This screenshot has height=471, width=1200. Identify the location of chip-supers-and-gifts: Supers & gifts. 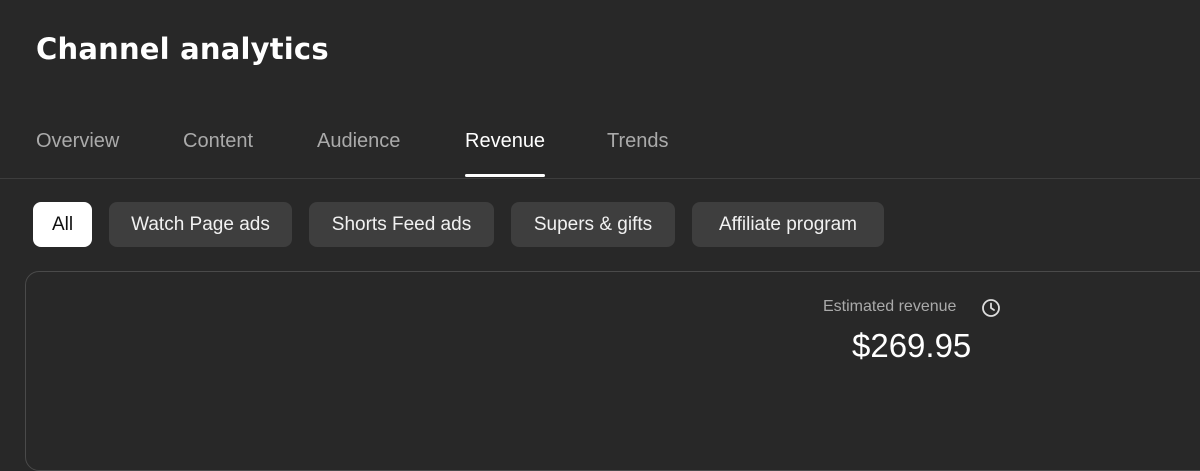
(593, 224).